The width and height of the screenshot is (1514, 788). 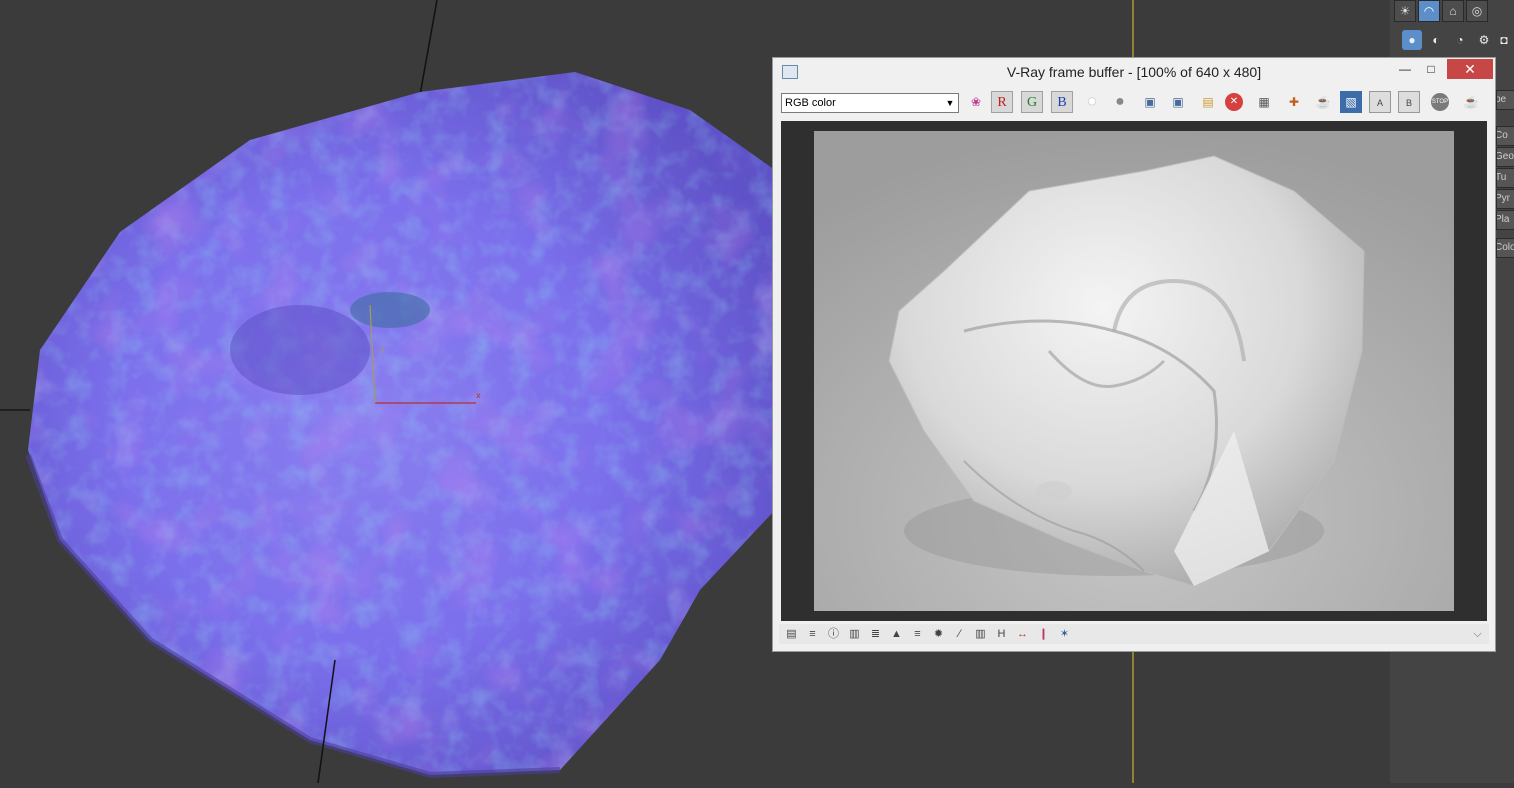 I want to click on light-icon: ◔, so click(x=1460, y=40).